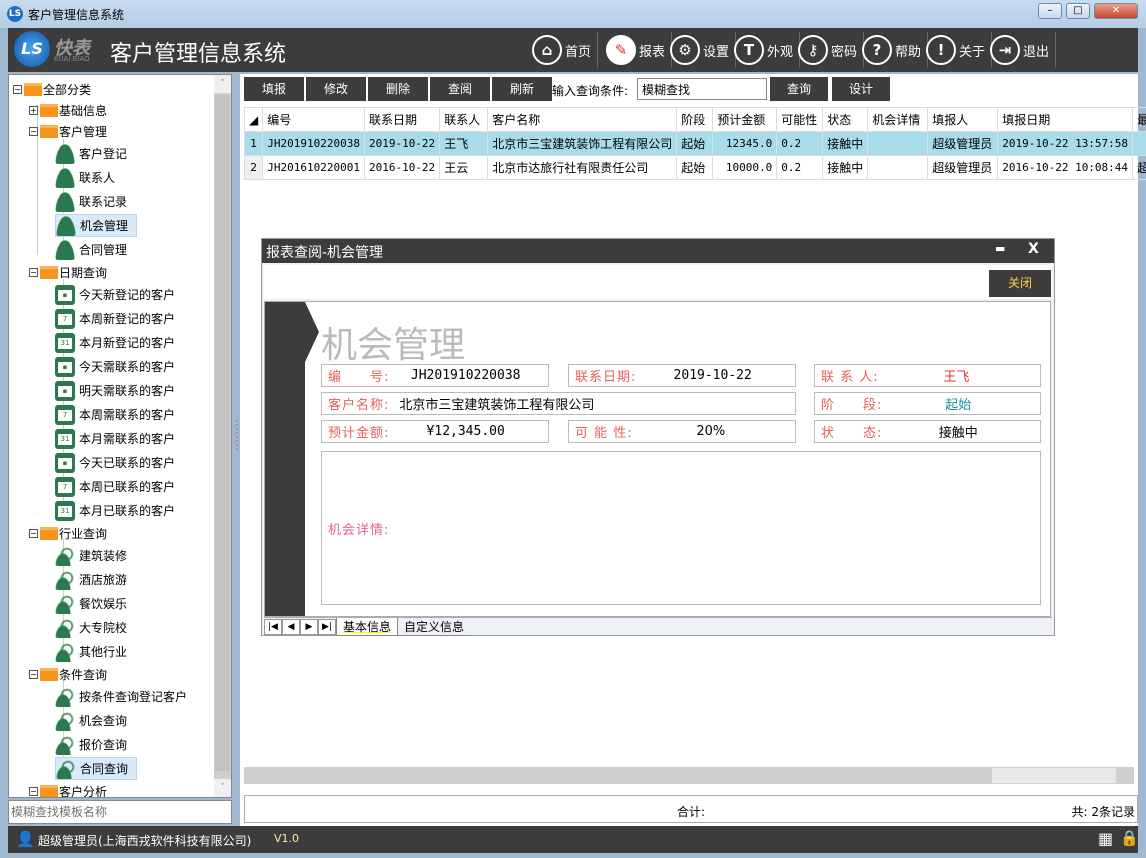 The width and height of the screenshot is (1146, 858). What do you see at coordinates (119, 462) in the screenshot?
I see `tree-item: ▪ 今天已联系的客户` at bounding box center [119, 462].